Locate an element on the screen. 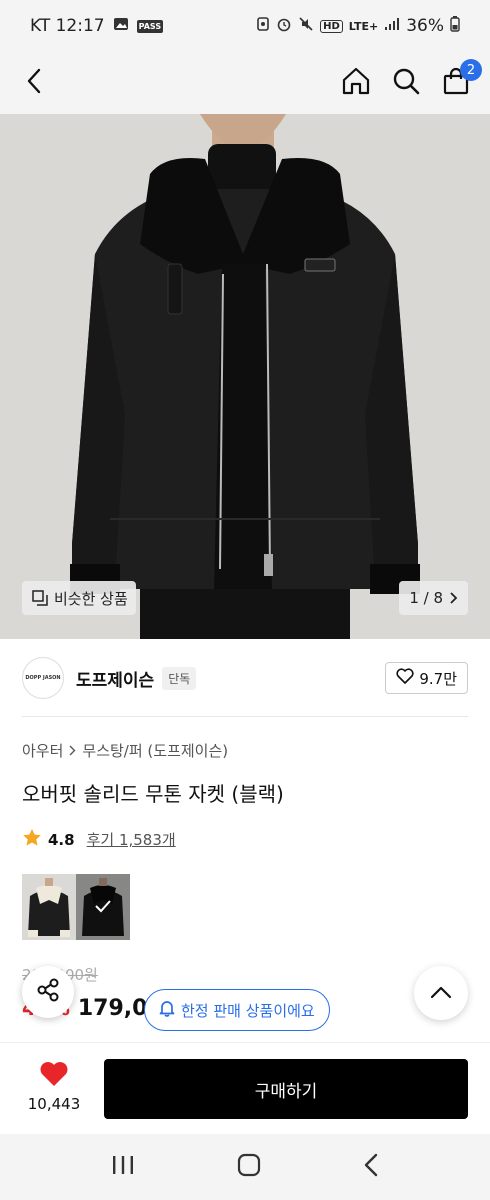 The width and height of the screenshot is (490, 1200). alarm-icon is located at coordinates (284, 26).